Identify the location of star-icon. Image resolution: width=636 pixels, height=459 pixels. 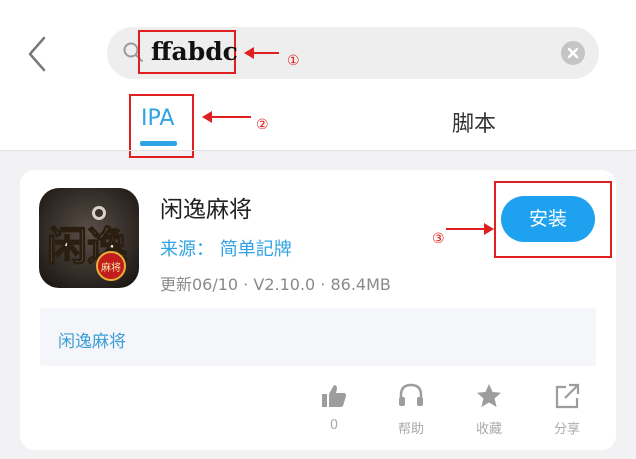
(489, 395).